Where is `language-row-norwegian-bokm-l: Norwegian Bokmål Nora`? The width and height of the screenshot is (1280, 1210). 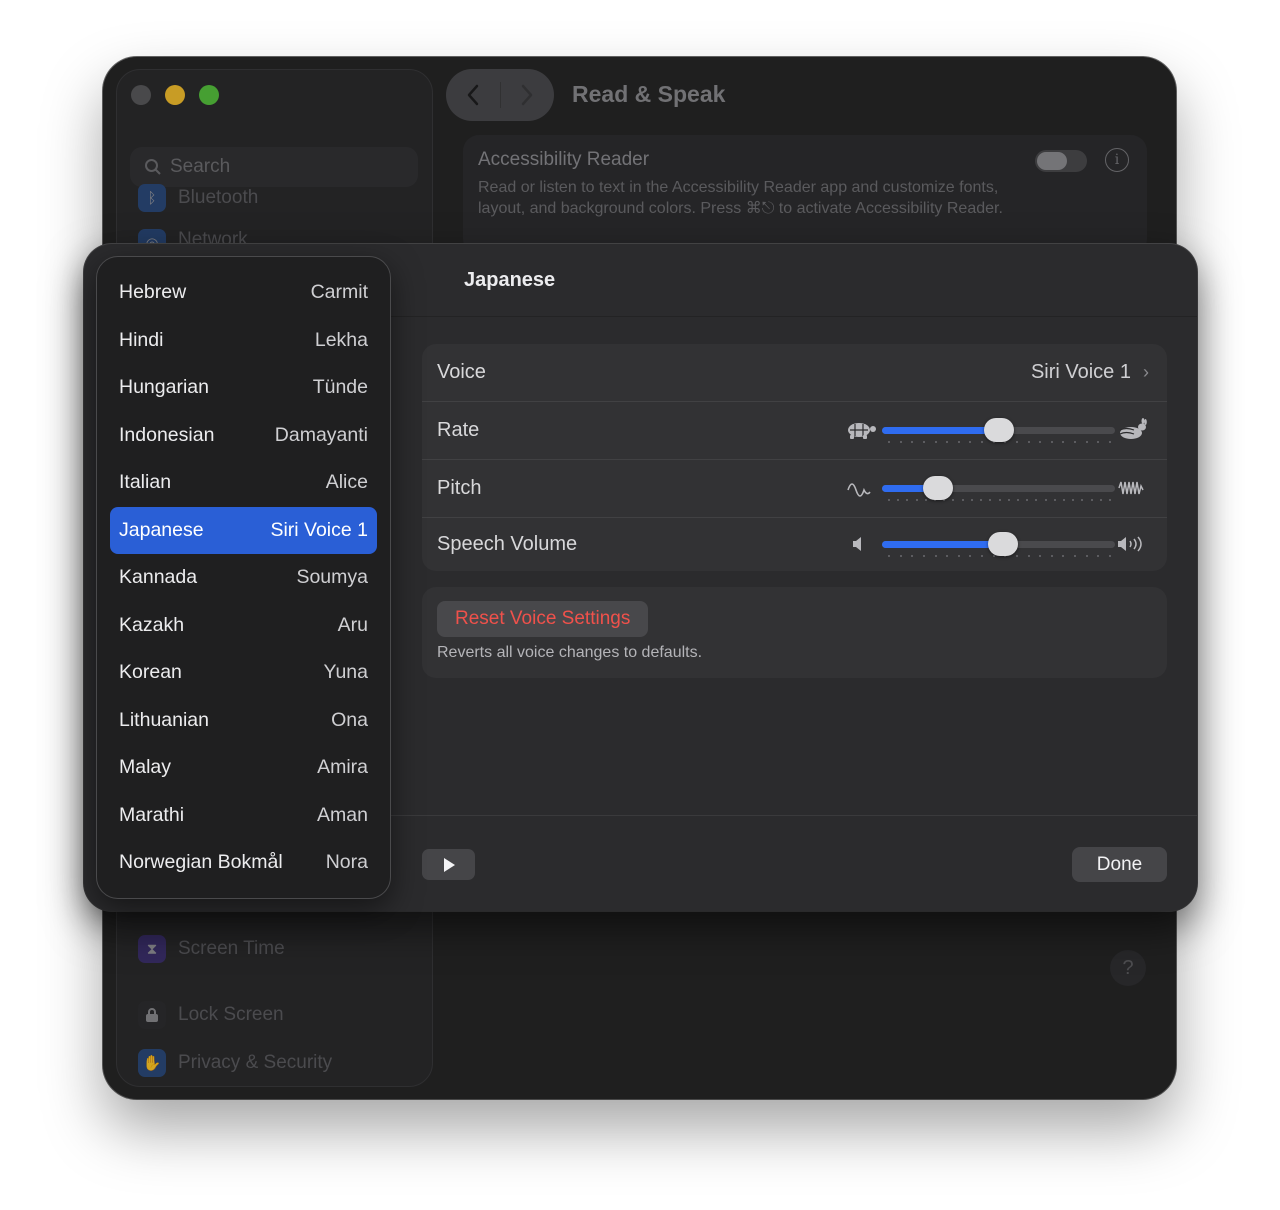
language-row-norwegian-bokm-l: Norwegian Bokmål Nora is located at coordinates (243, 863).